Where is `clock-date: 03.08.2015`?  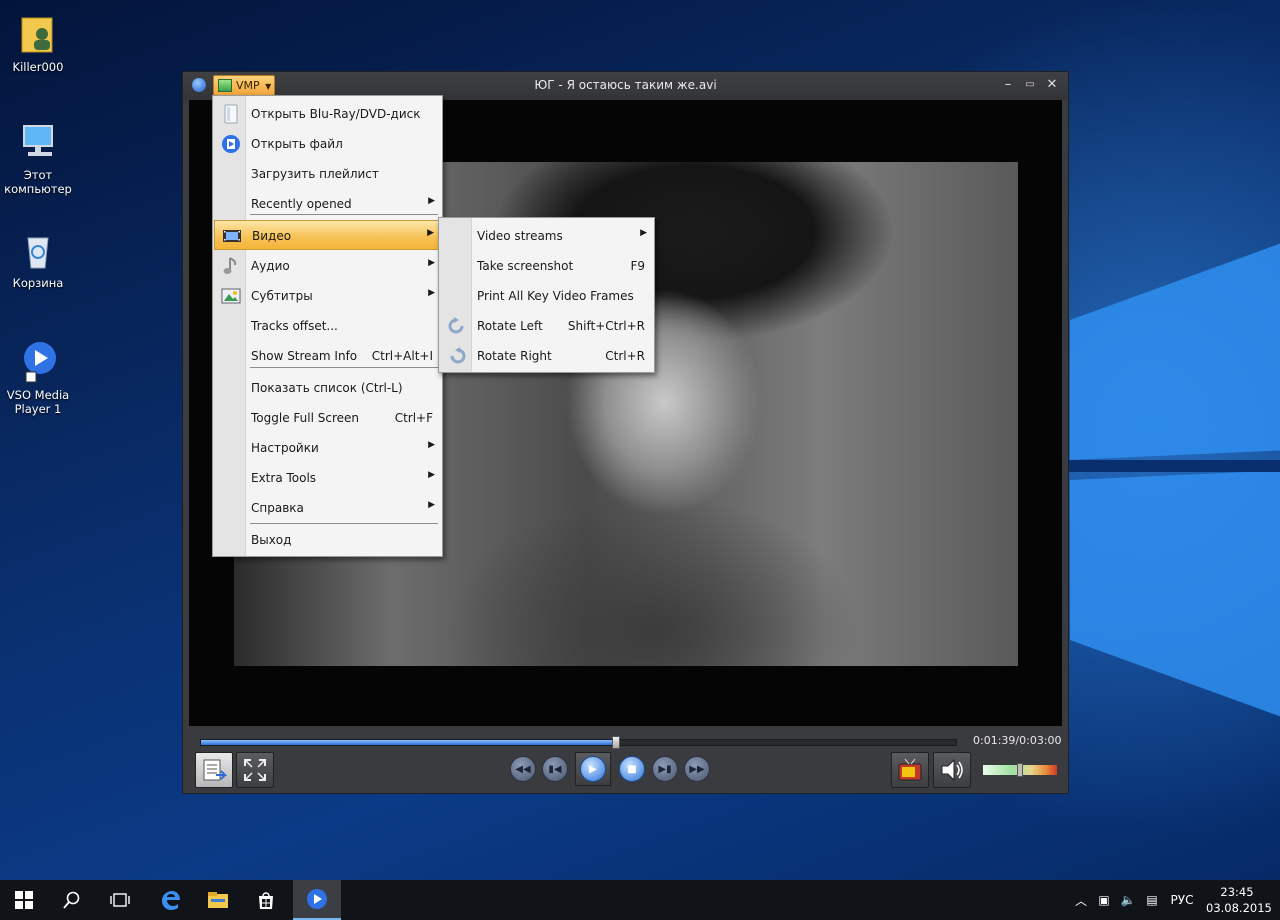 clock-date: 03.08.2015 is located at coordinates (1239, 908).